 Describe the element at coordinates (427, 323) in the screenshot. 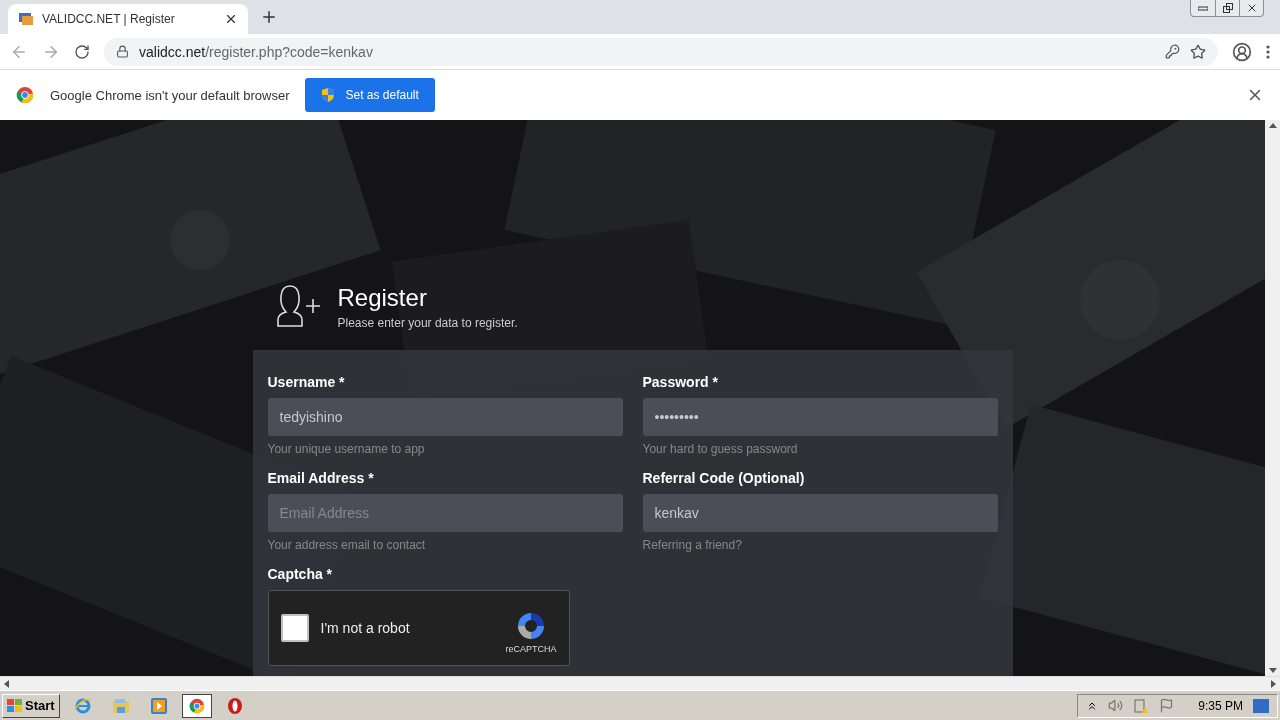

I see `page-subtitle: Please enter your data to register.` at that location.